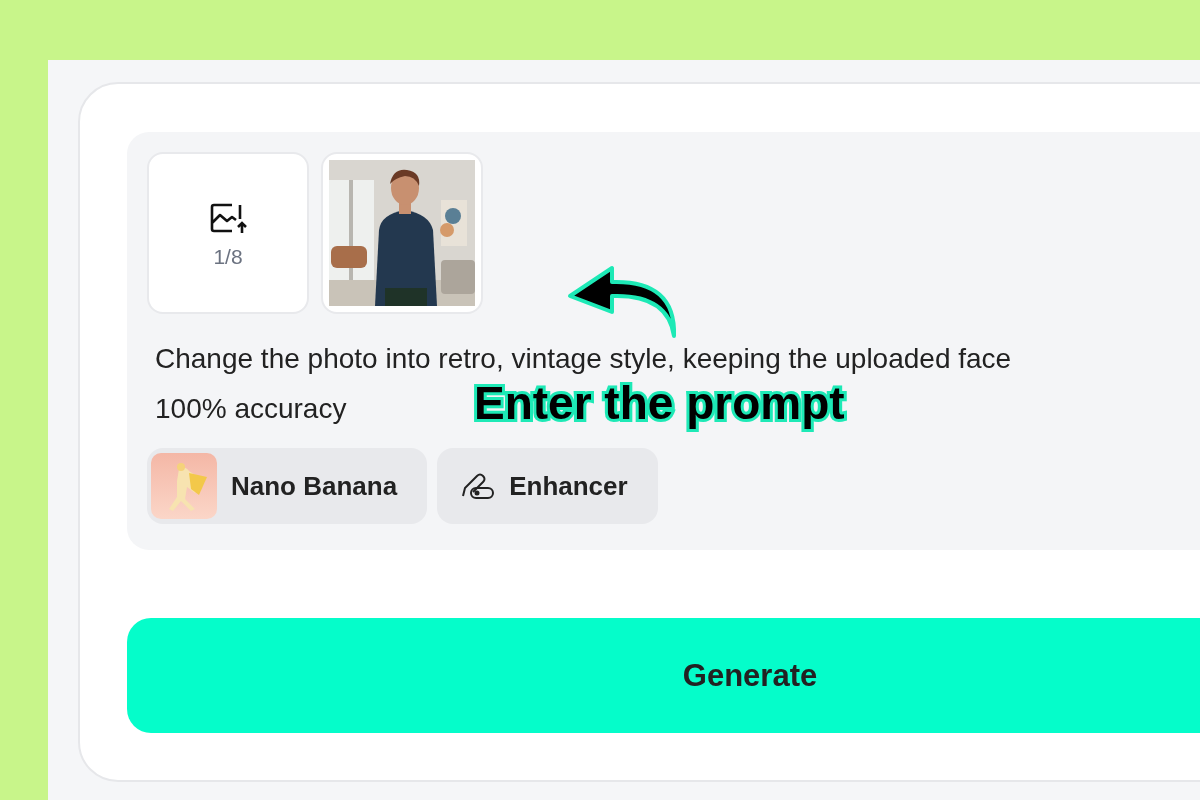  Describe the element at coordinates (478, 486) in the screenshot. I see `pencil-toggle-icon` at that location.